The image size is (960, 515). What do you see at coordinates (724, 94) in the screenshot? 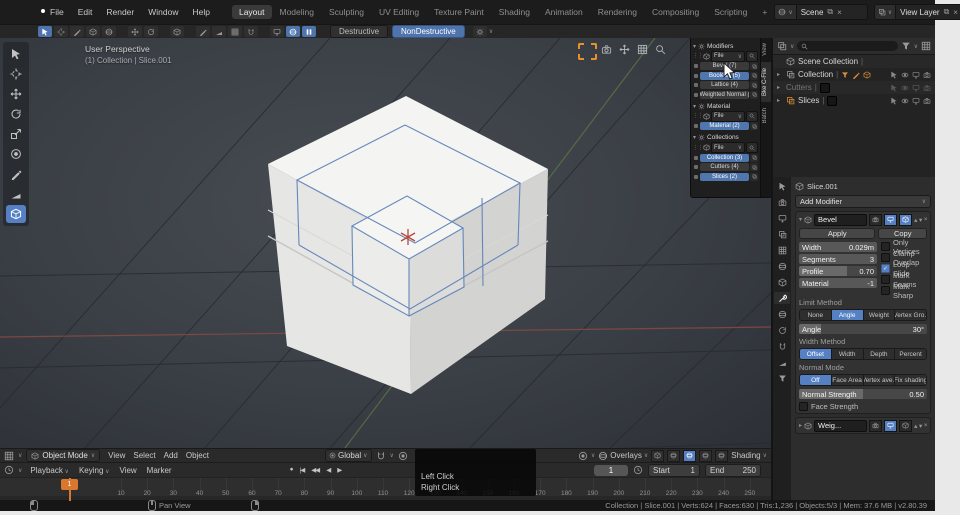
I see `item-button-weighted-normal: Weighted Normal (` at bounding box center [724, 94].